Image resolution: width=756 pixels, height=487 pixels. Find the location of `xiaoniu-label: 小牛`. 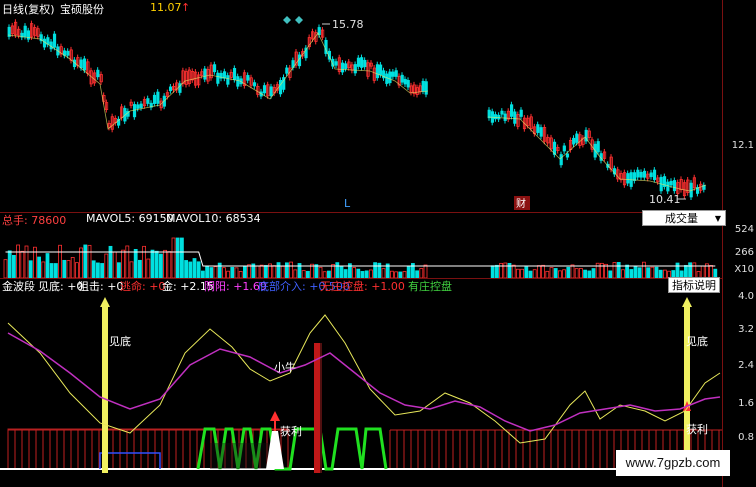

xiaoniu-label: 小牛 is located at coordinates (285, 367).